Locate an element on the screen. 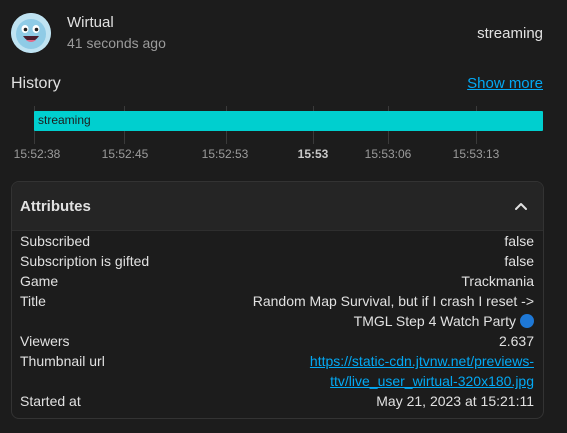  tick-label: 15:53:13 is located at coordinates (476, 154).